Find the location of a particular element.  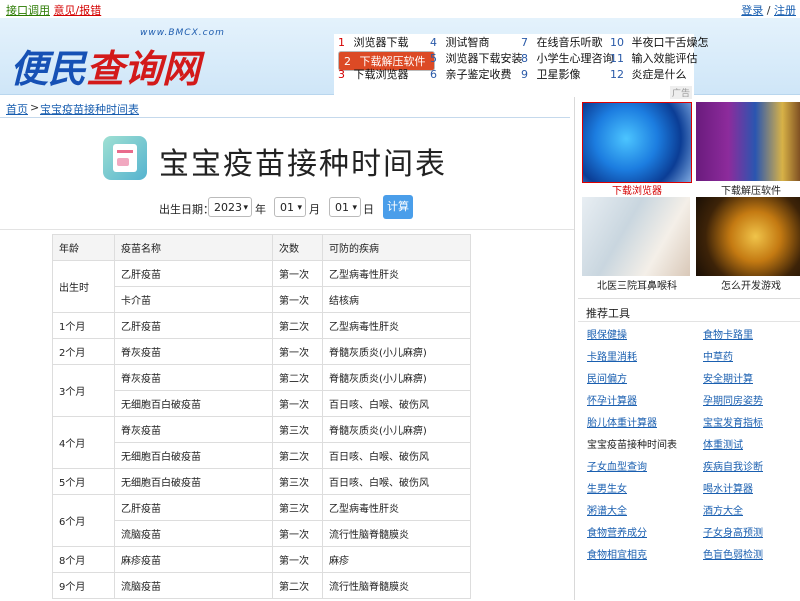

table-row: 9个月 流脑疫苗 第二次 流行性脑脊髓膜炎 is located at coordinates (261, 585).